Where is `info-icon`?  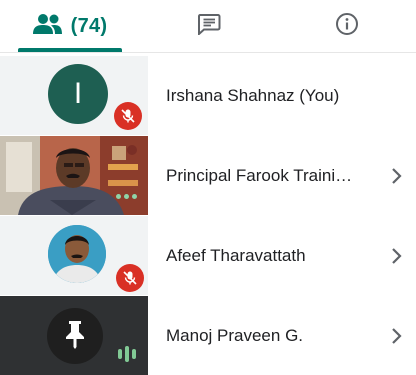 info-icon is located at coordinates (347, 26).